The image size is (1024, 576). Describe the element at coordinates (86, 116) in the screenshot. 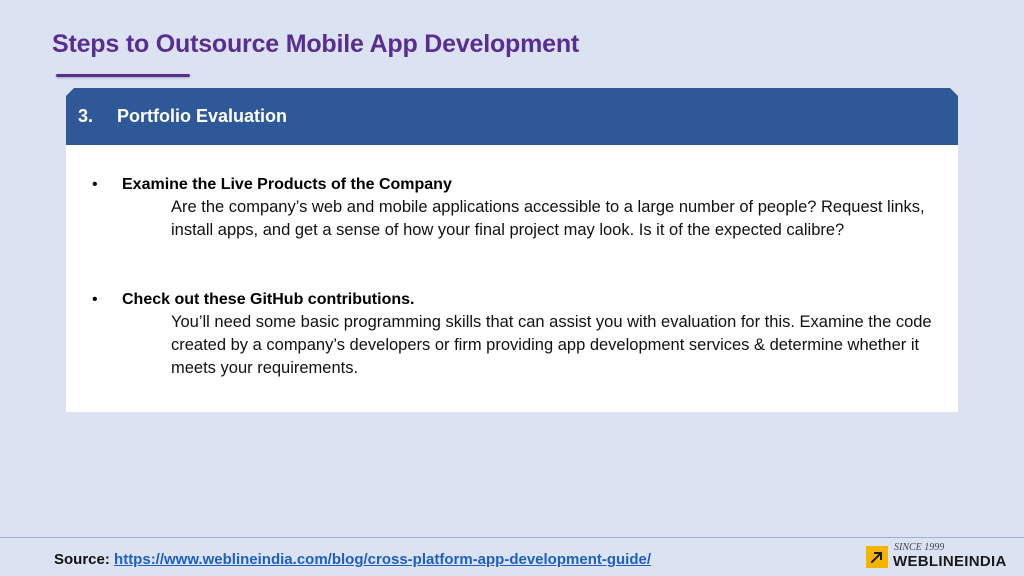

I see `section-number: 3.` at that location.